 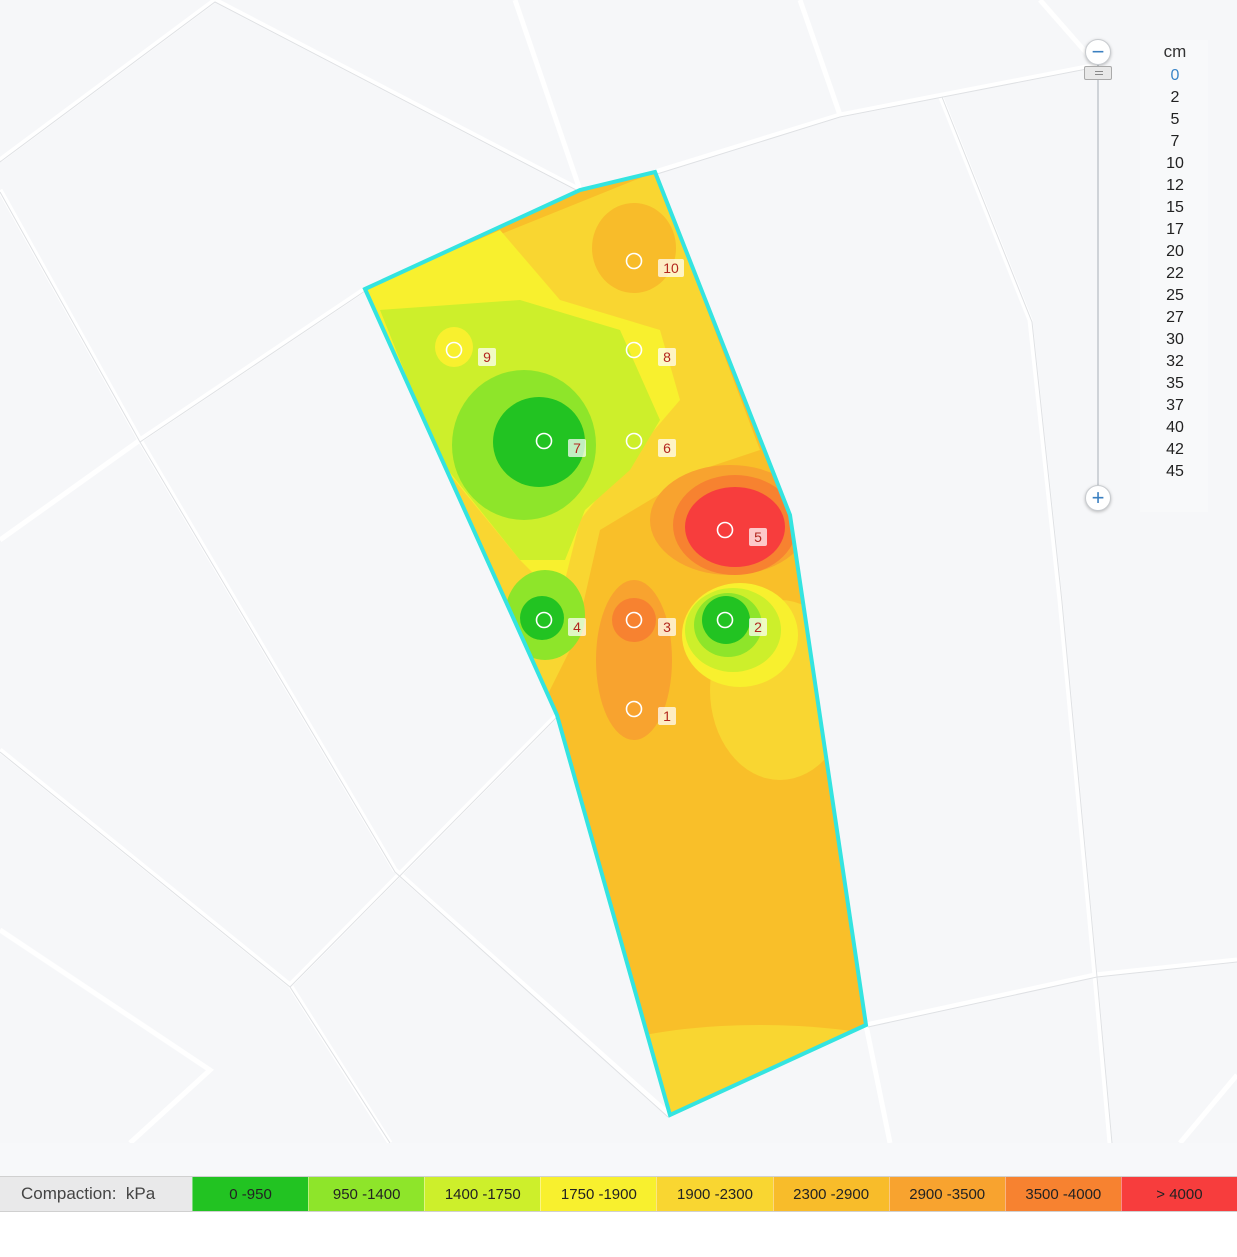 What do you see at coordinates (1175, 384) in the screenshot?
I see `depth-option-35: 35` at bounding box center [1175, 384].